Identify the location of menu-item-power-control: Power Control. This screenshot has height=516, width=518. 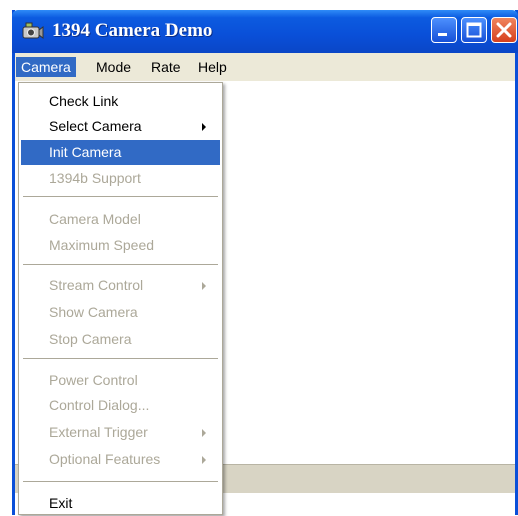
(93, 380).